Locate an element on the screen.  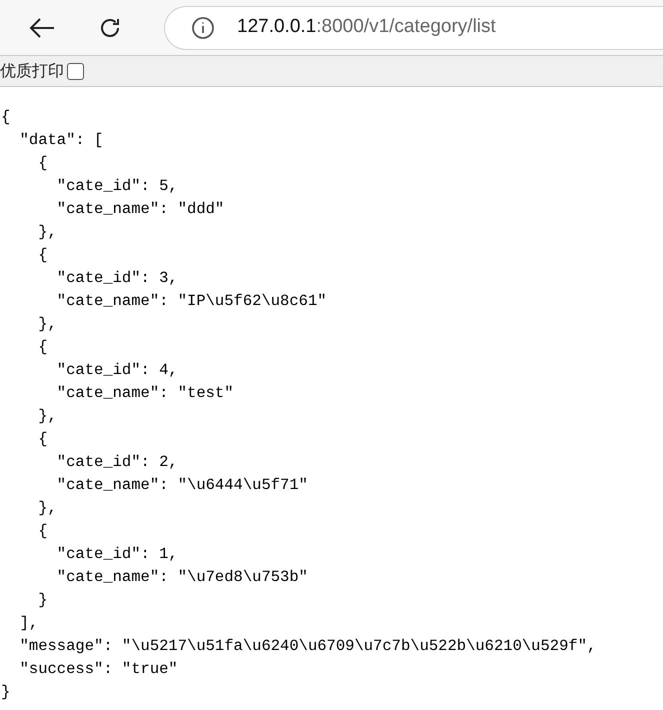
print-label: 优质打印 is located at coordinates (32, 71).